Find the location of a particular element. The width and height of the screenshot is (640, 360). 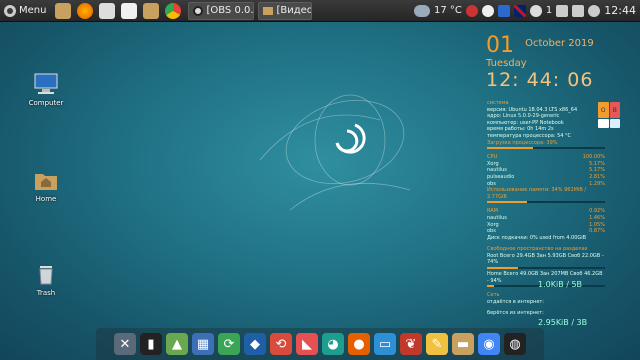

notes-icon: ✎ is located at coordinates (437, 344).